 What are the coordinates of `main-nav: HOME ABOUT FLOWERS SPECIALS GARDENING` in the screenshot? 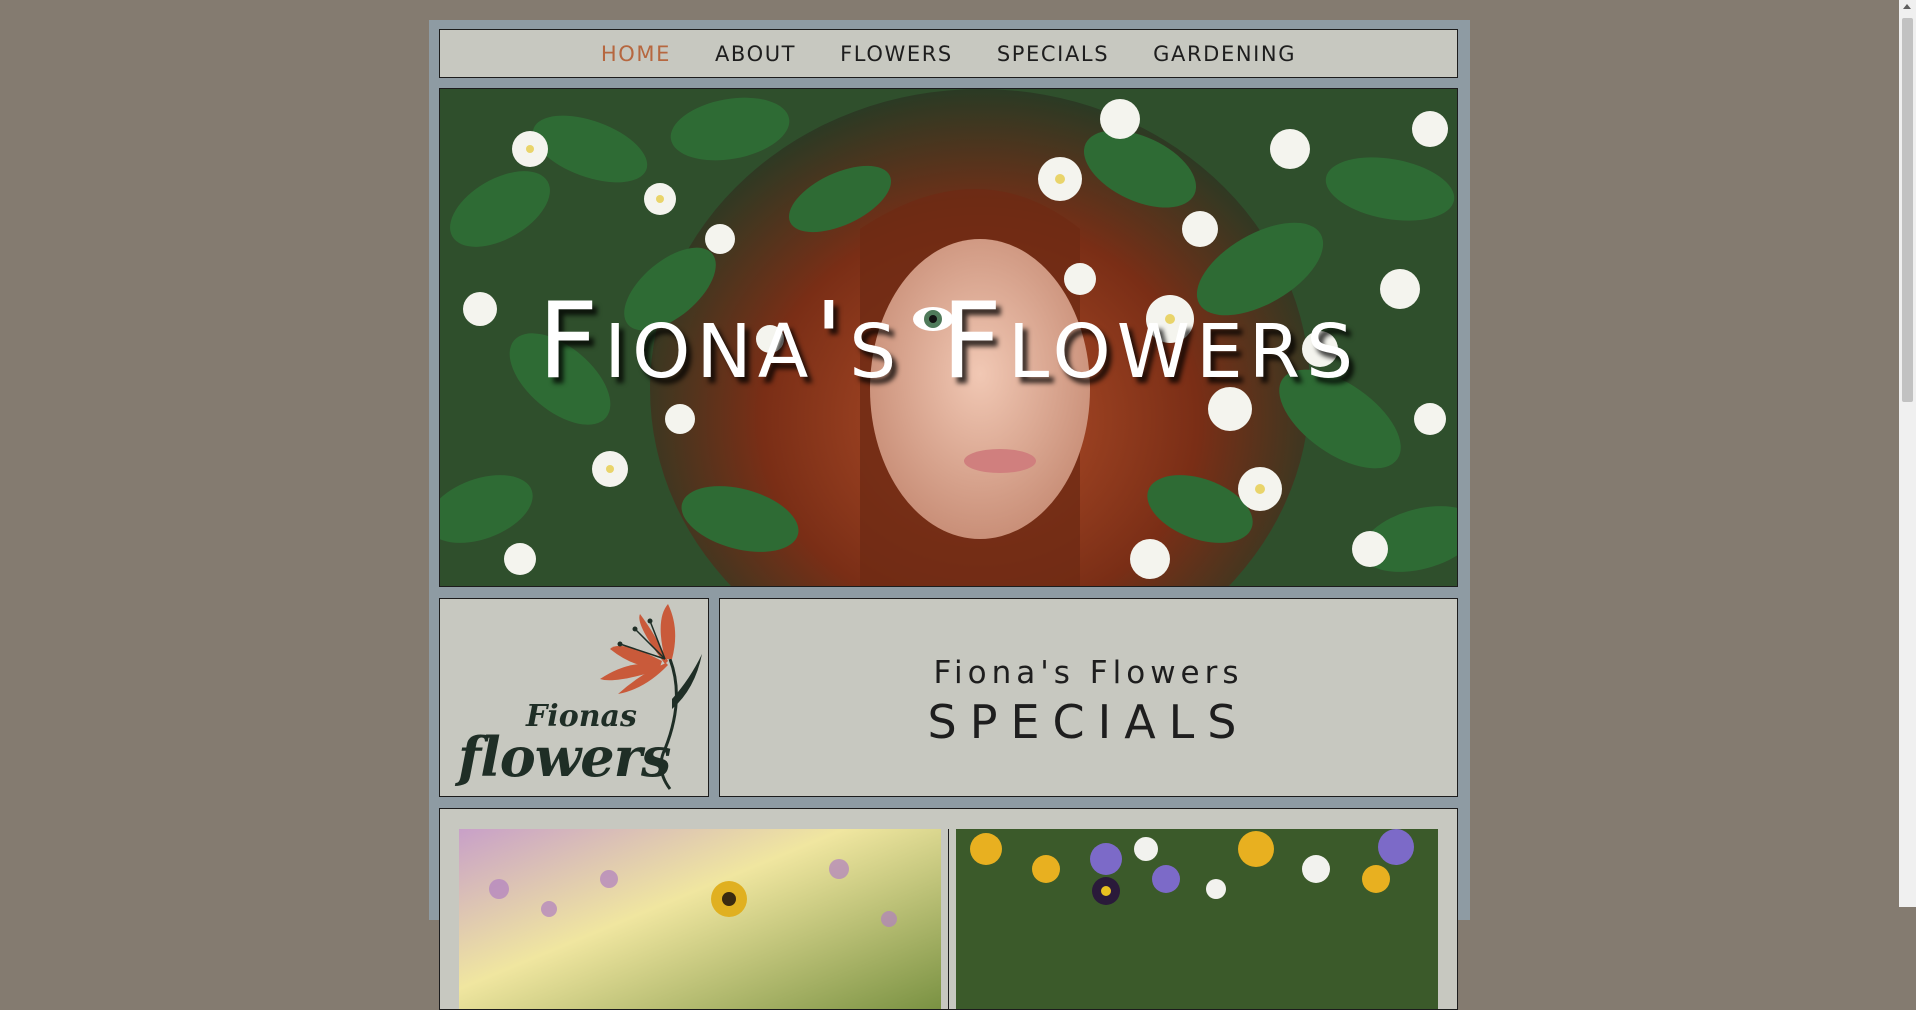 It's located at (948, 53).